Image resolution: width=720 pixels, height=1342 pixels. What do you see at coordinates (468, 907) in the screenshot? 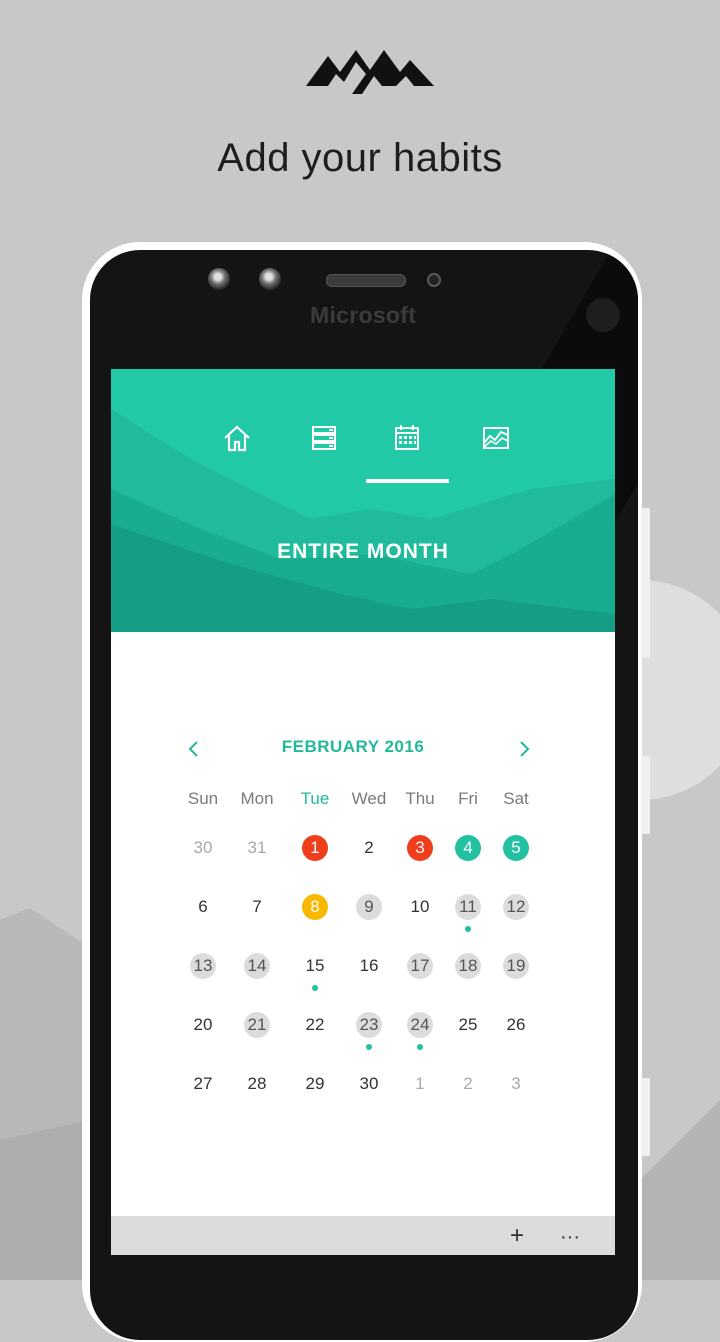
I see `day-number: 11` at bounding box center [468, 907].